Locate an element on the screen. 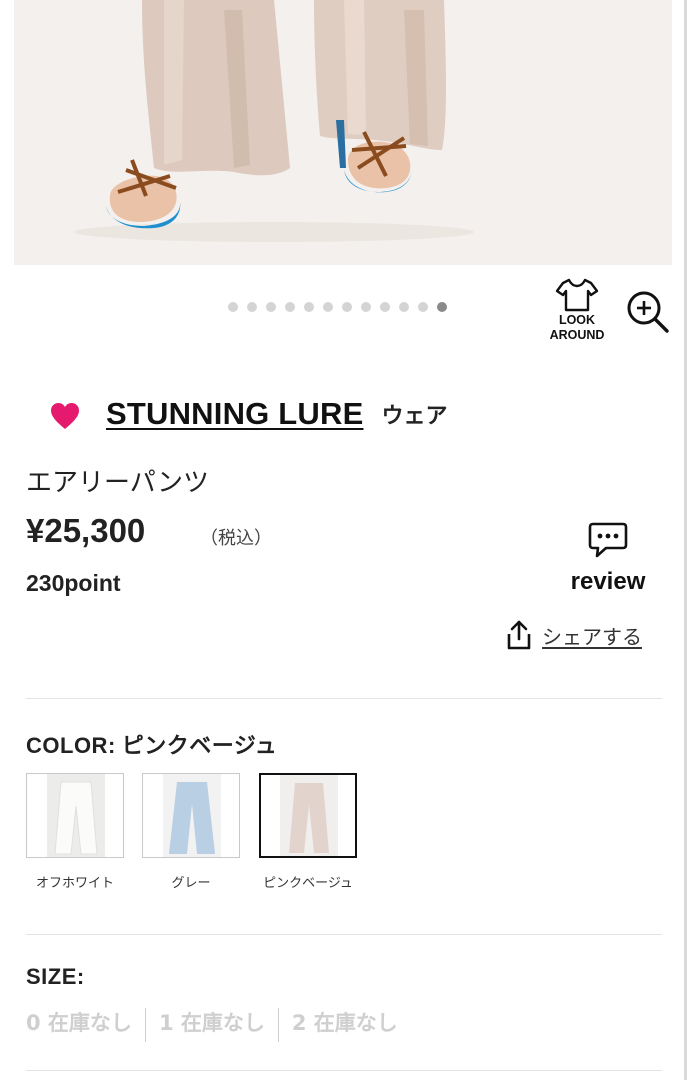 The width and height of the screenshot is (687, 1080). color-option-label: グレー is located at coordinates (191, 883).